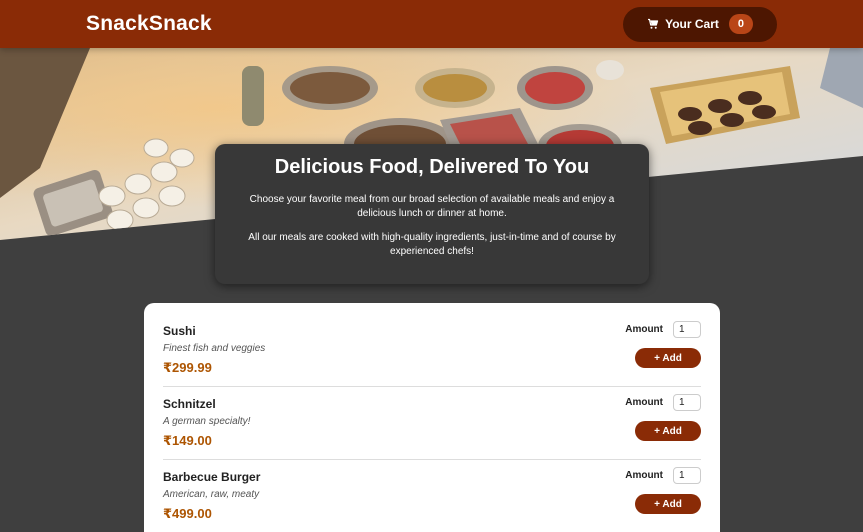 The width and height of the screenshot is (863, 532). I want to click on summary-title: Delicious Food, Delivered To You, so click(432, 167).